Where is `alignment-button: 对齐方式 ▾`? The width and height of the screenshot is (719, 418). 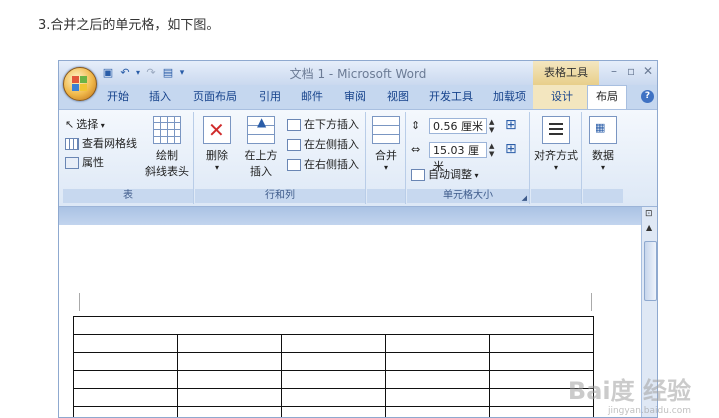 alignment-button: 对齐方式 ▾ is located at coordinates (556, 144).